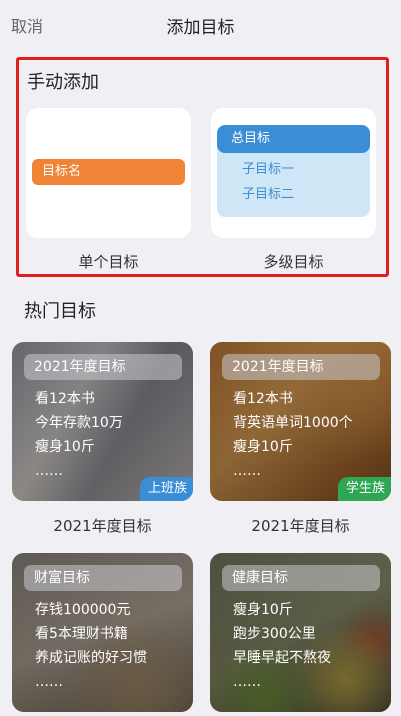 Image resolution: width=401 pixels, height=716 pixels. Describe the element at coordinates (91, 658) in the screenshot. I see `goal-item: 养成记账的好习惯` at that location.